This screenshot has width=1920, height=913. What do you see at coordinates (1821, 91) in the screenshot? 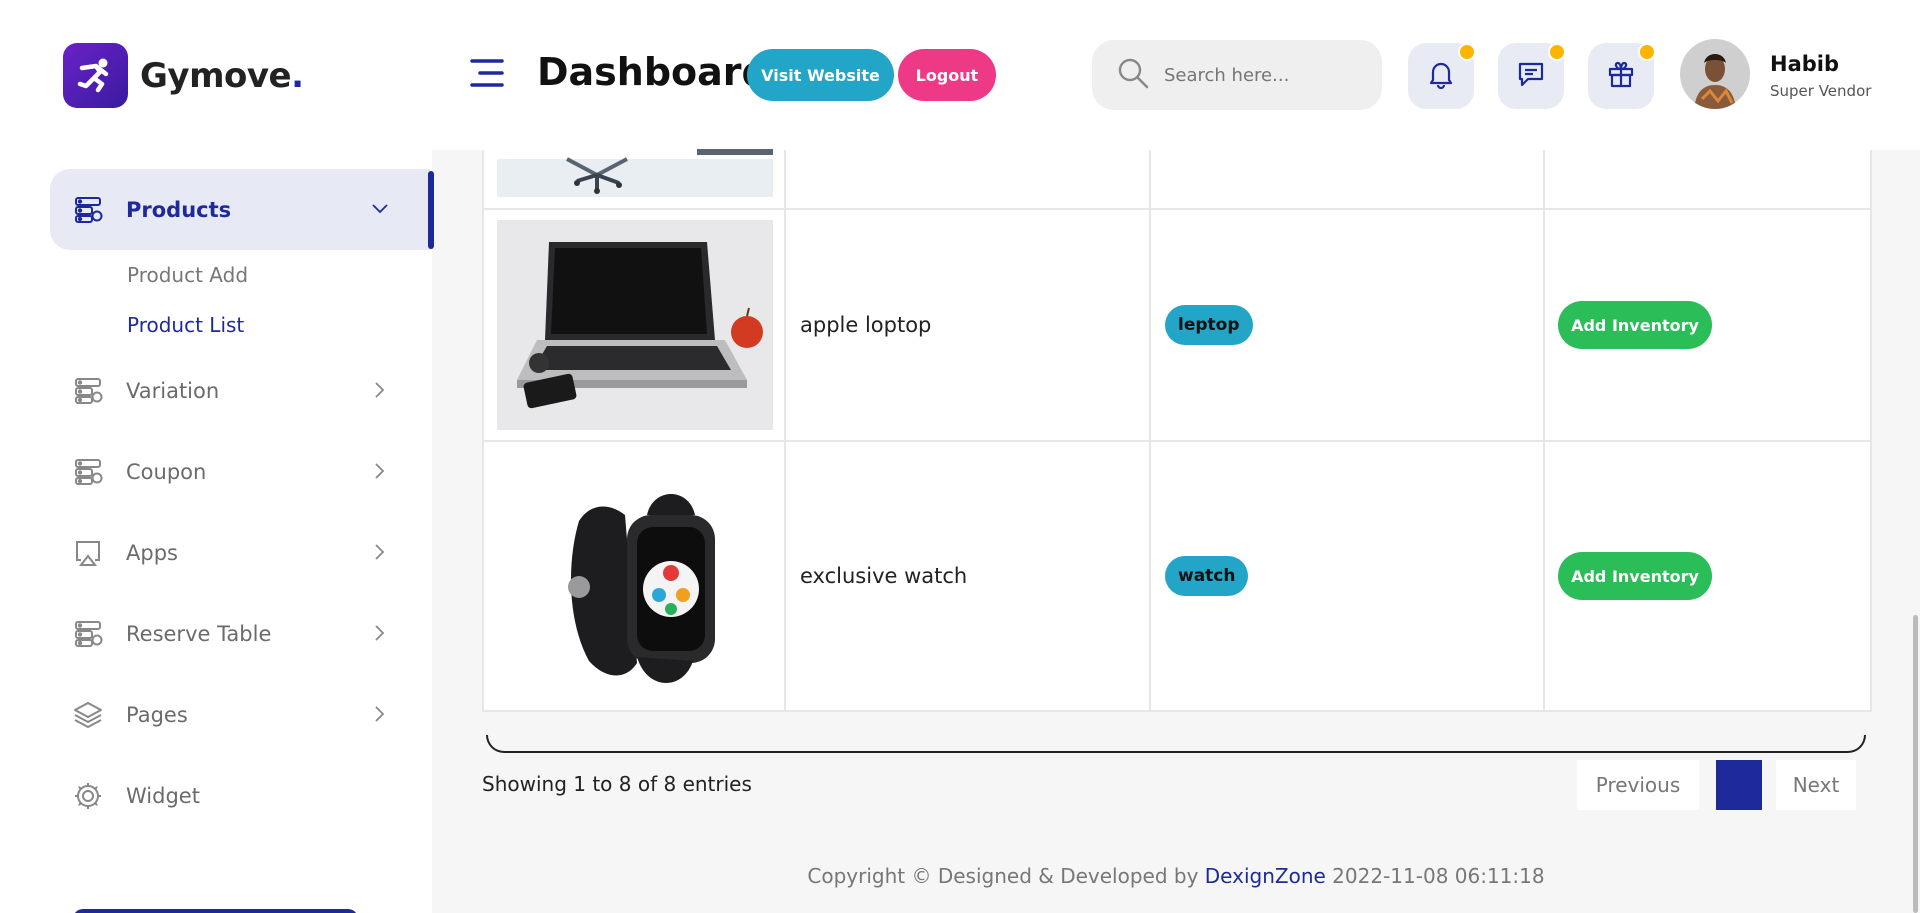
I see `user-role: Super Vendor` at bounding box center [1821, 91].